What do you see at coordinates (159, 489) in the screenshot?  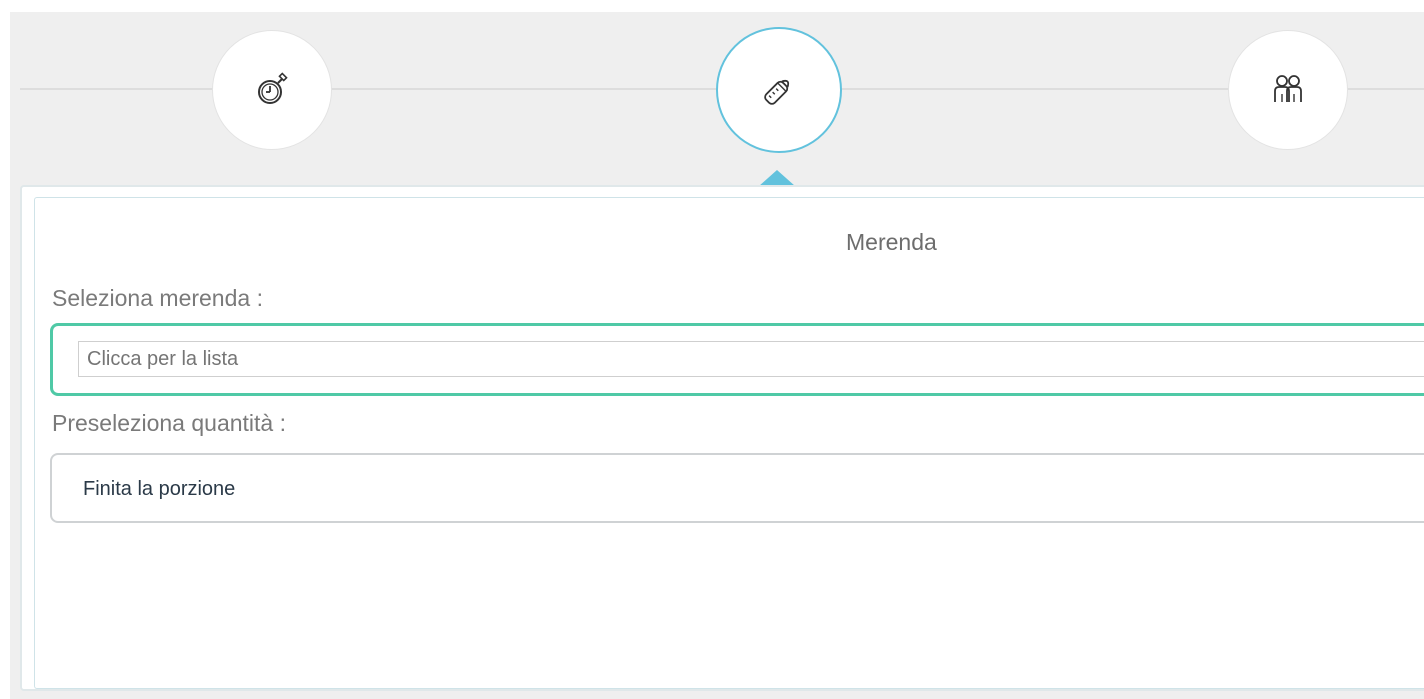 I see `quantity-selected-value: Finita la porzione` at bounding box center [159, 489].